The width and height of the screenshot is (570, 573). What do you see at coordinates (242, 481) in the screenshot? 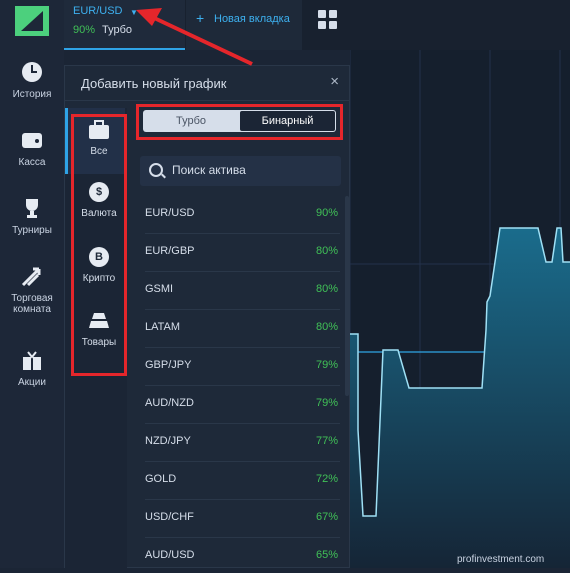
I see `asset-row: GOLD 72%` at bounding box center [242, 481].